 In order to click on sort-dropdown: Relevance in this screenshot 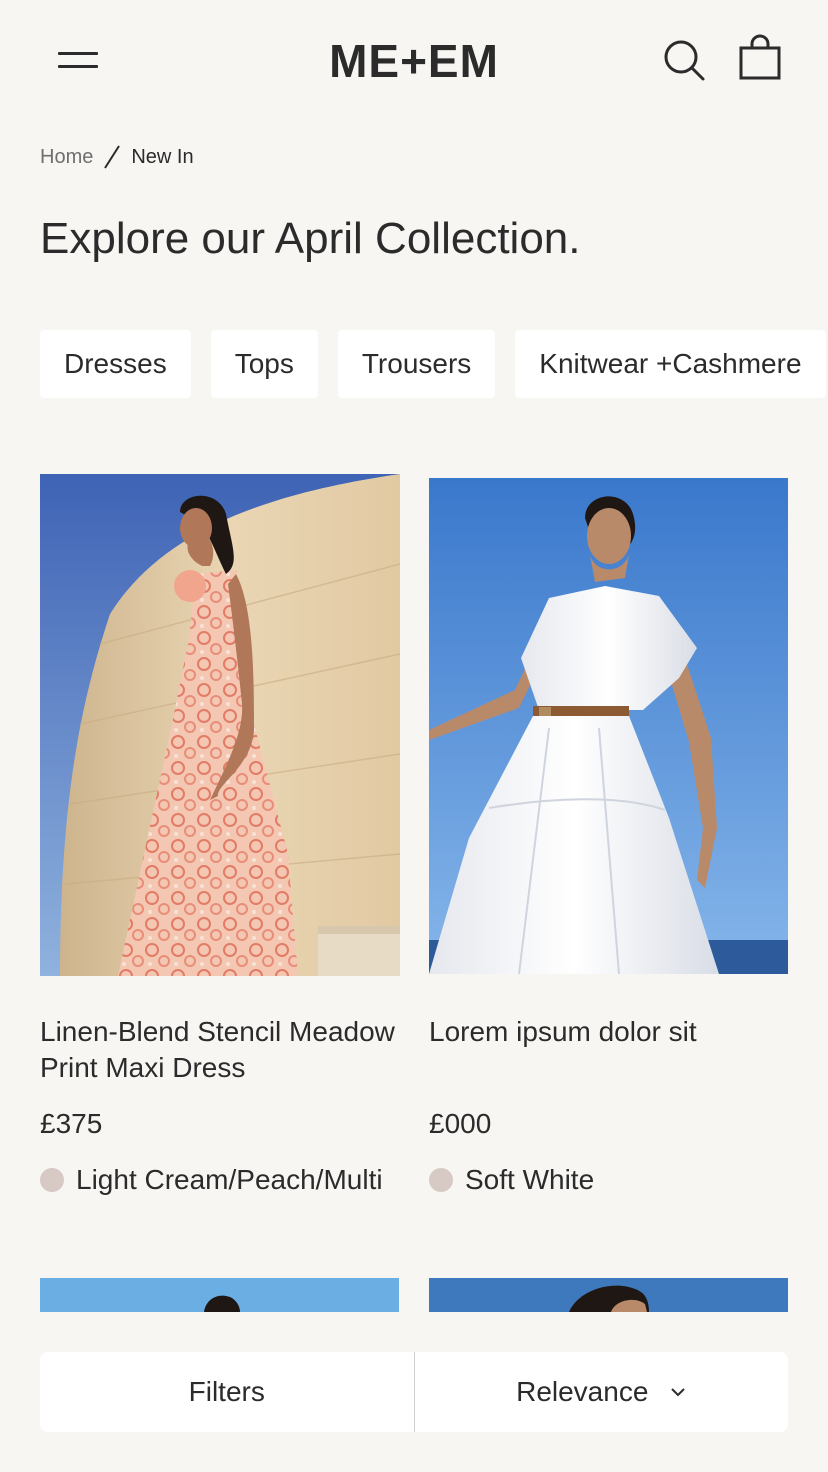, I will do `click(602, 1392)`.